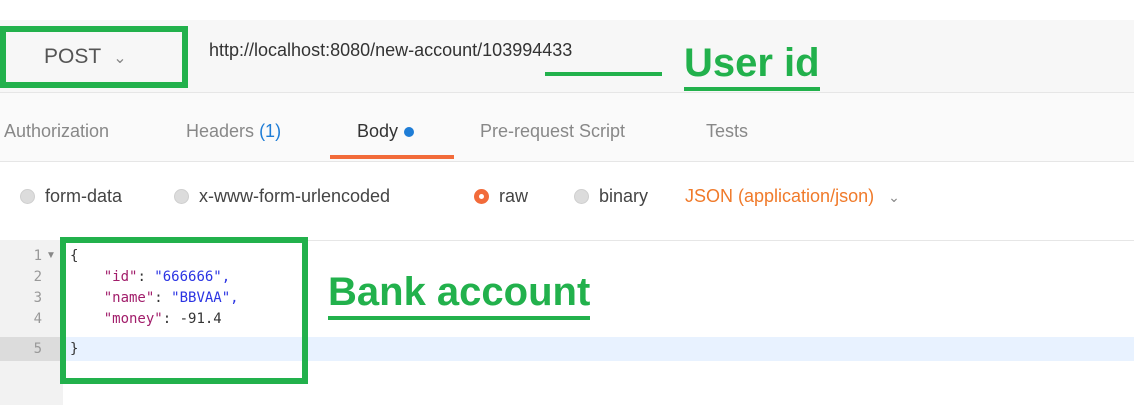 The image size is (1134, 406). Describe the element at coordinates (71, 196) in the screenshot. I see `radio-form-data: form-data` at that location.